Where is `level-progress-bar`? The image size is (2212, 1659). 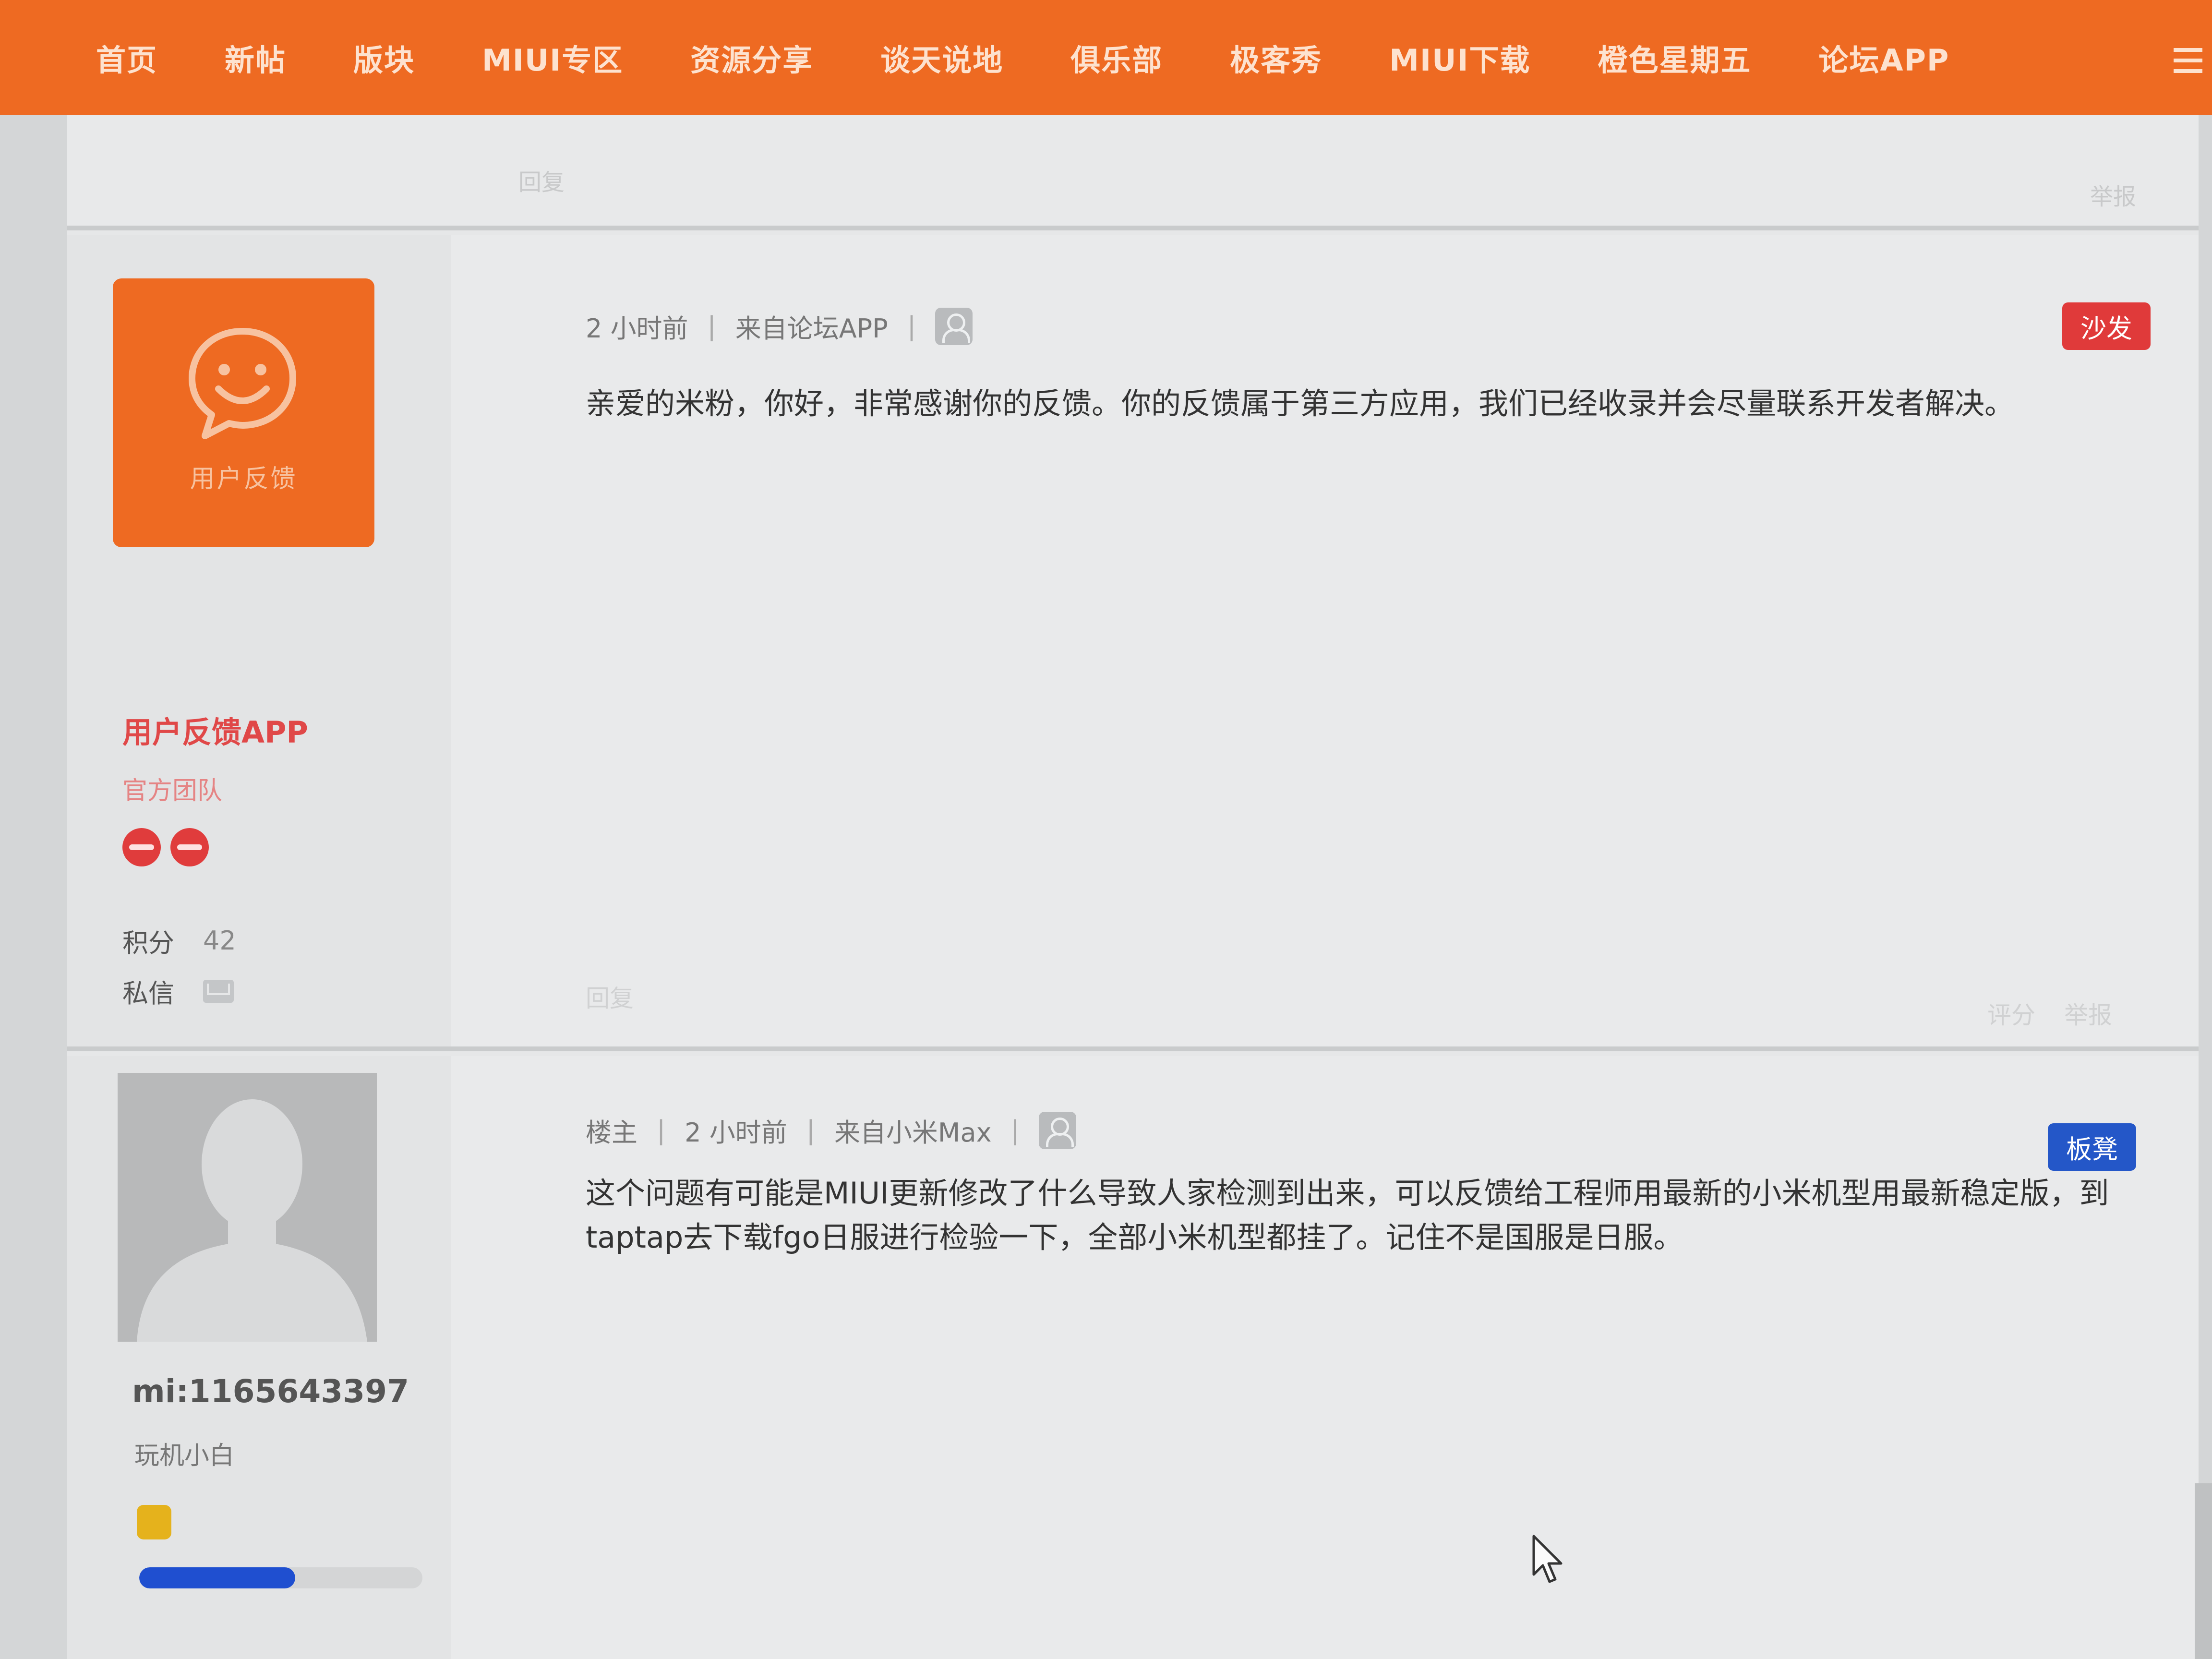
level-progress-bar is located at coordinates (281, 1577).